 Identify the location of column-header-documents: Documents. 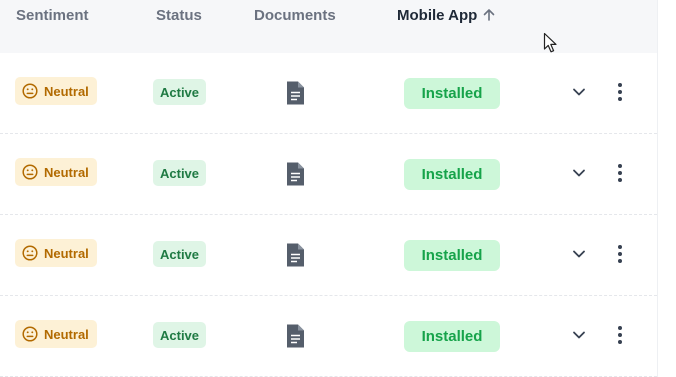
(295, 15).